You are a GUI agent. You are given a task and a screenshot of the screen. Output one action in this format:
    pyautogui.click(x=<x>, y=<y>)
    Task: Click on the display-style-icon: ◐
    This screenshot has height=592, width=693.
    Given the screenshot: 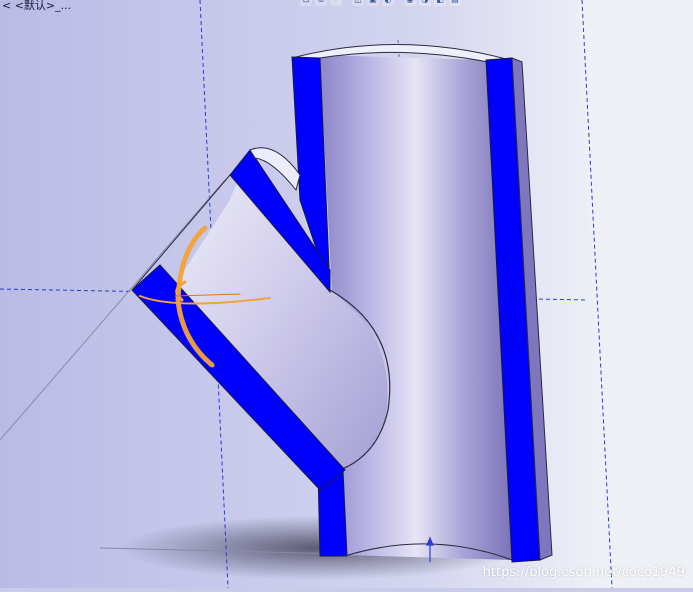 What is the action you would take?
    pyautogui.click(x=388, y=3)
    